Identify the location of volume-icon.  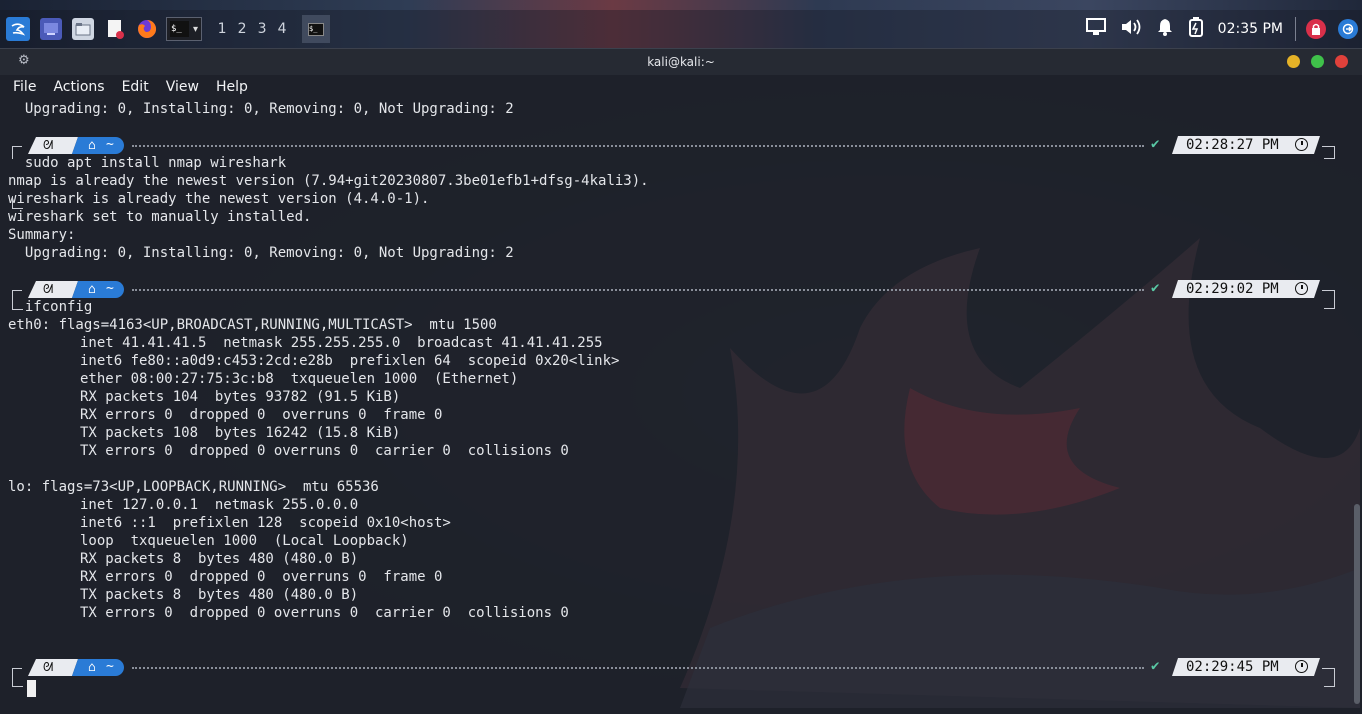
(1131, 29).